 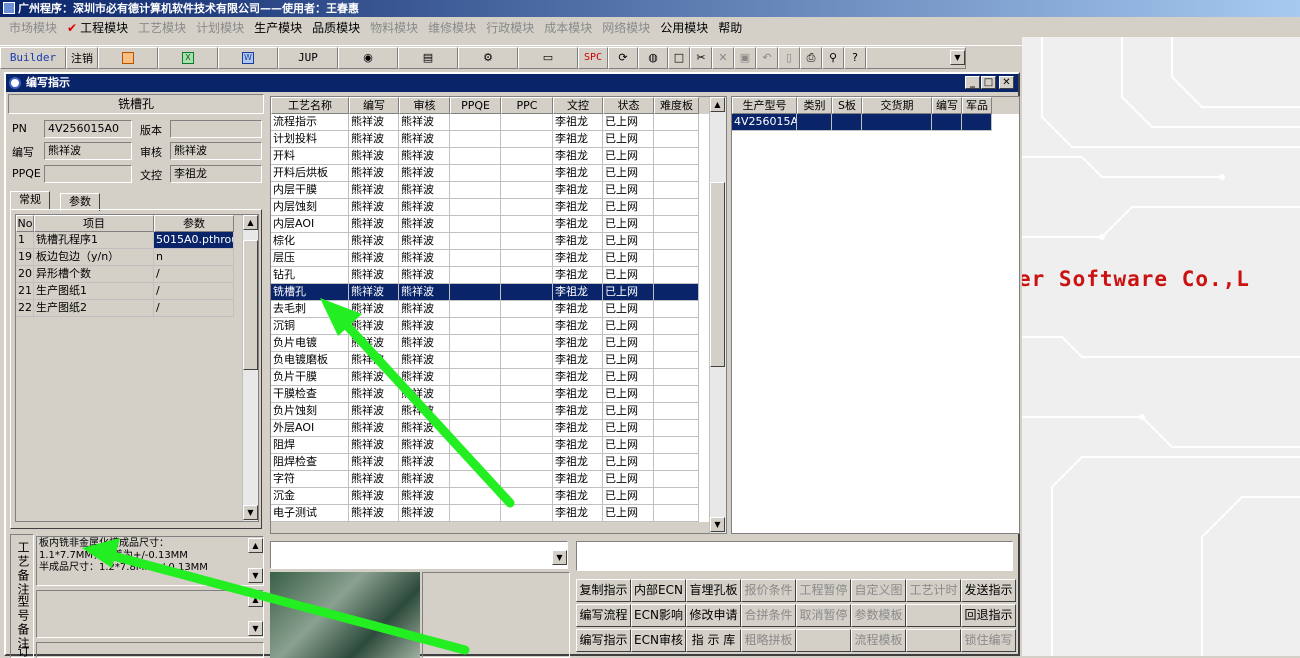 I want to click on table-row: 棕化 熊祥波 熊祥波 李祖龙 已上网, so click(x=498, y=241).